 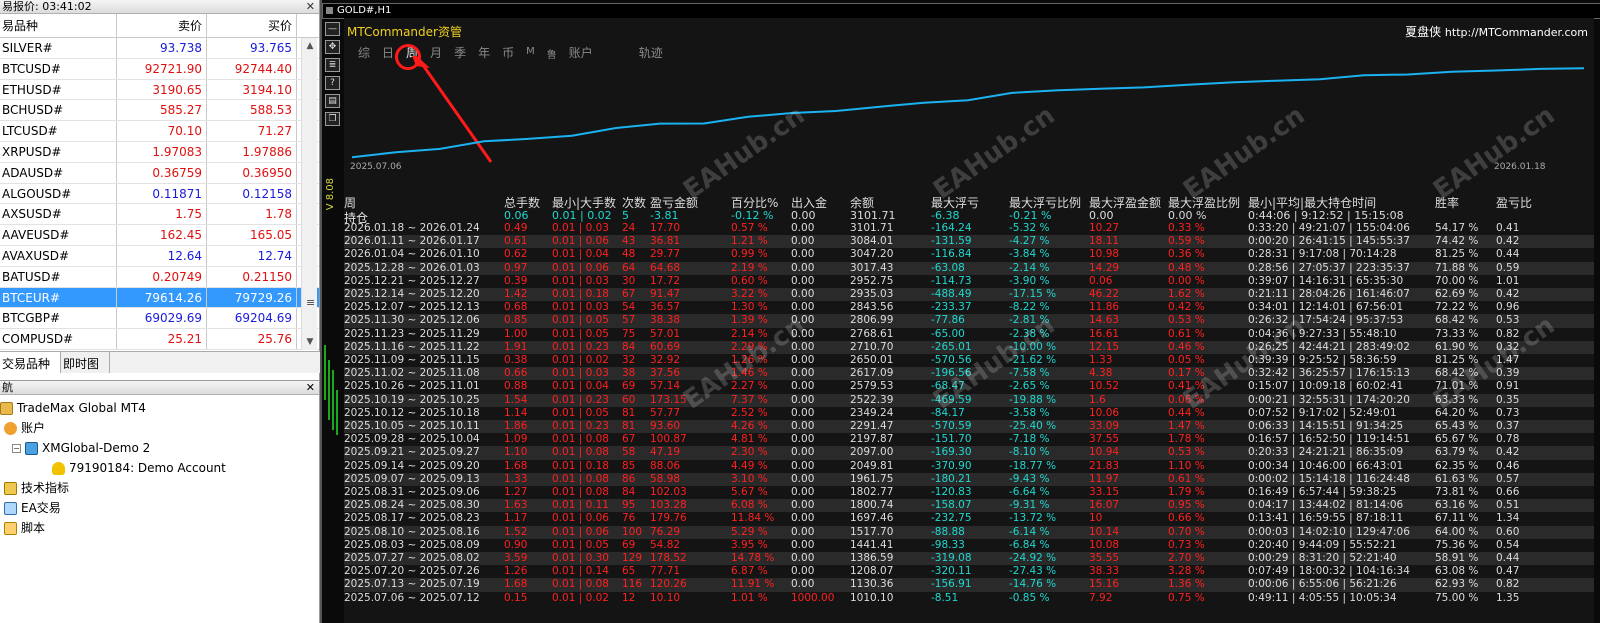 I want to click on column-header-ask: 买价, so click(x=252, y=25).